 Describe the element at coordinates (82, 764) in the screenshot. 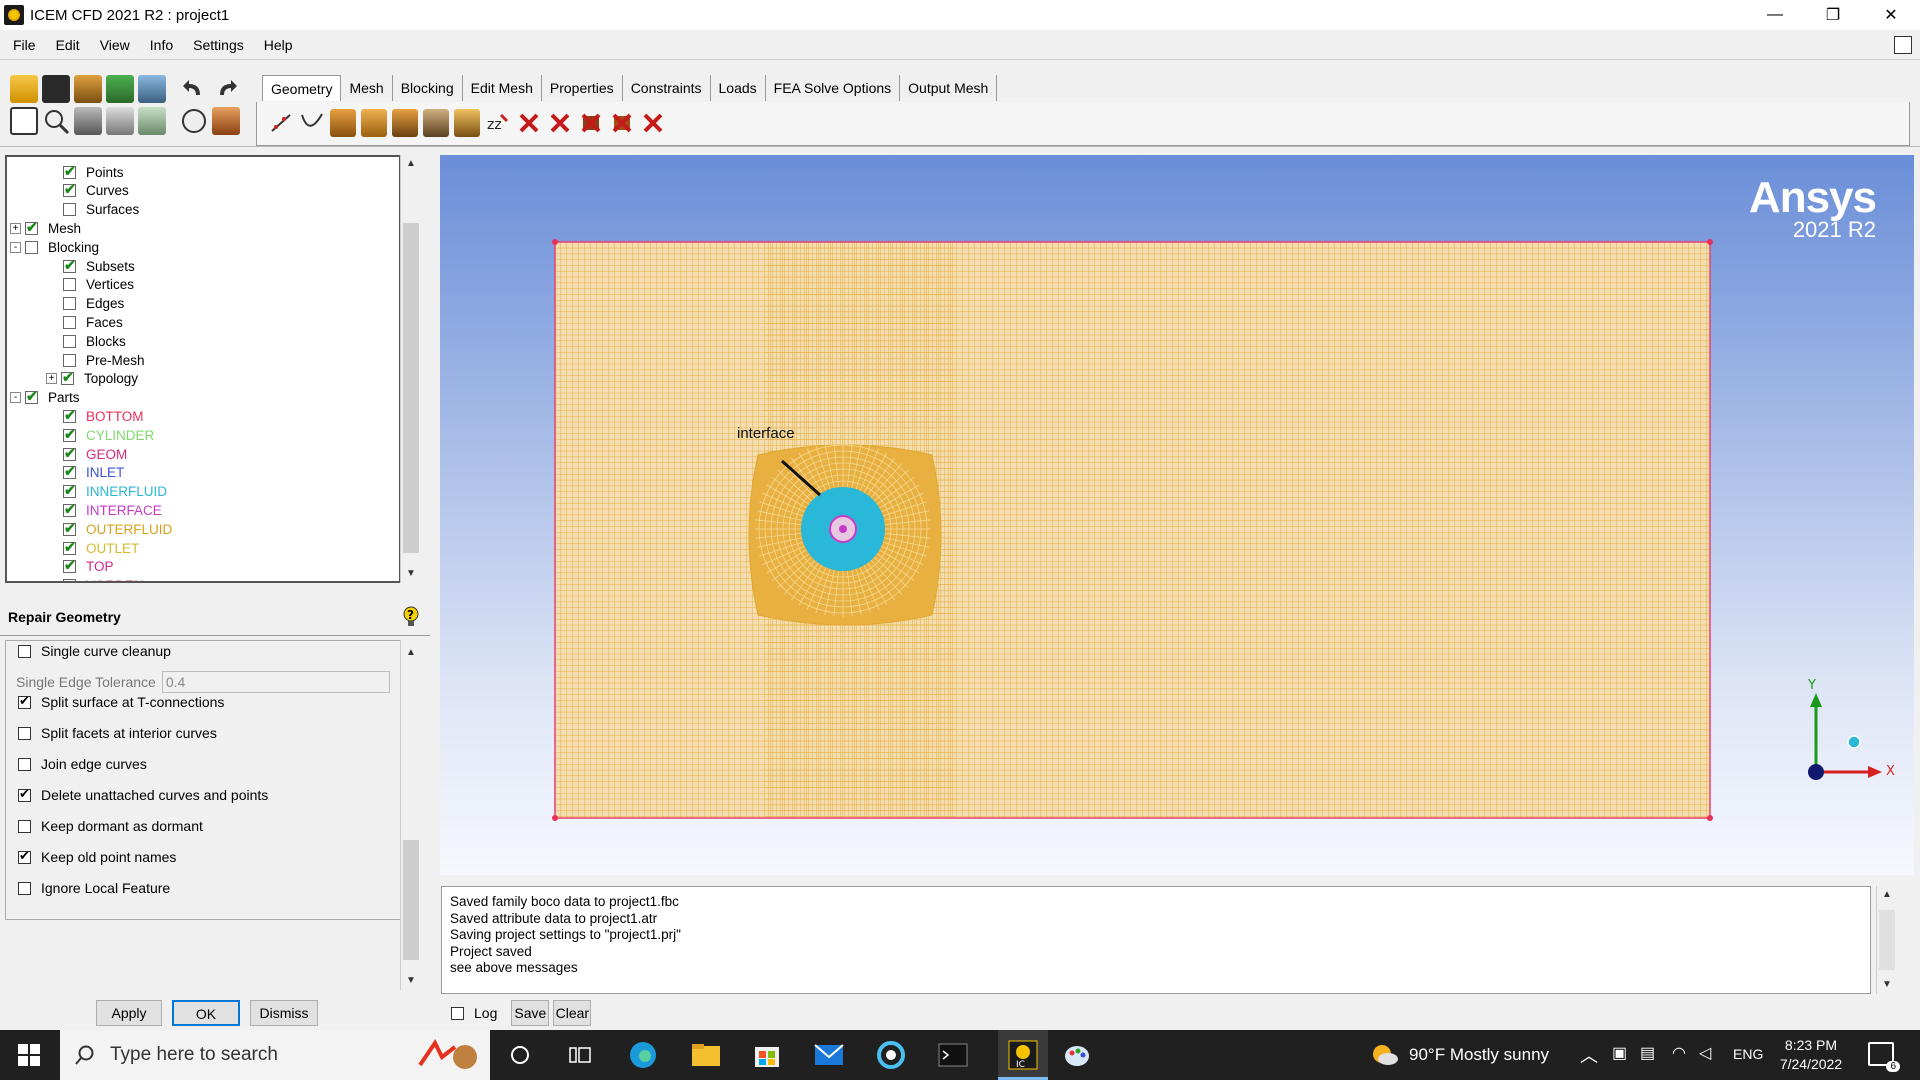

I see `option-join-edge-curves: Join edge curves` at that location.